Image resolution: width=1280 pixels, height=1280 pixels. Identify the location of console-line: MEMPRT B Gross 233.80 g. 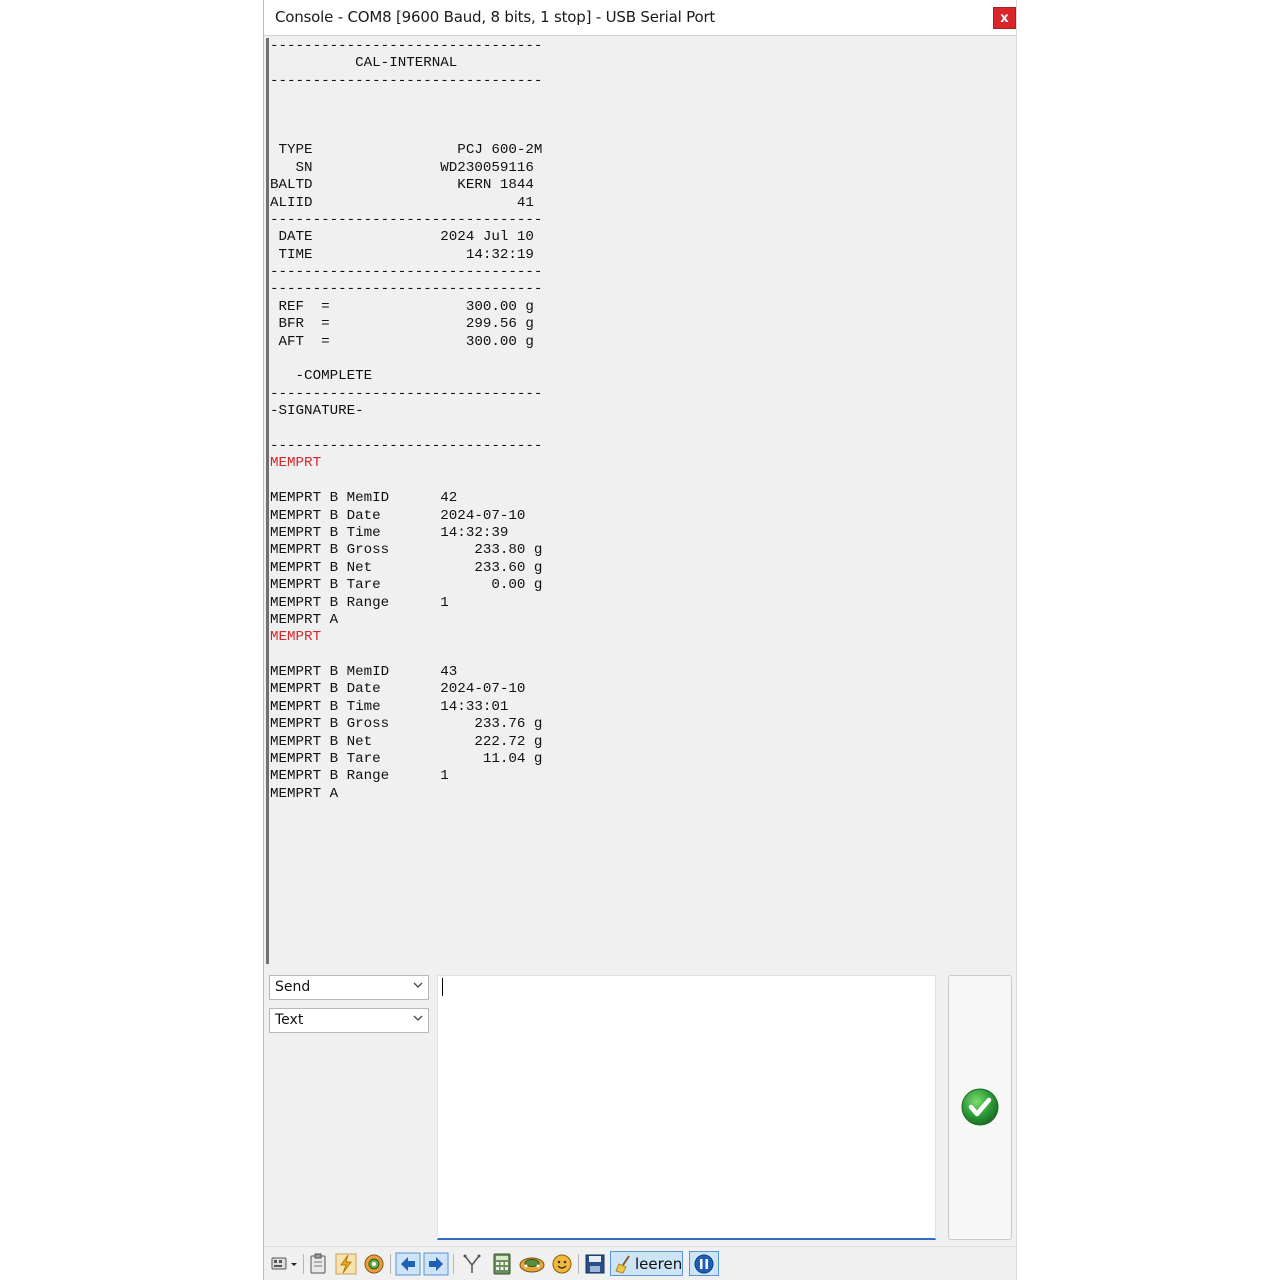
(406, 550).